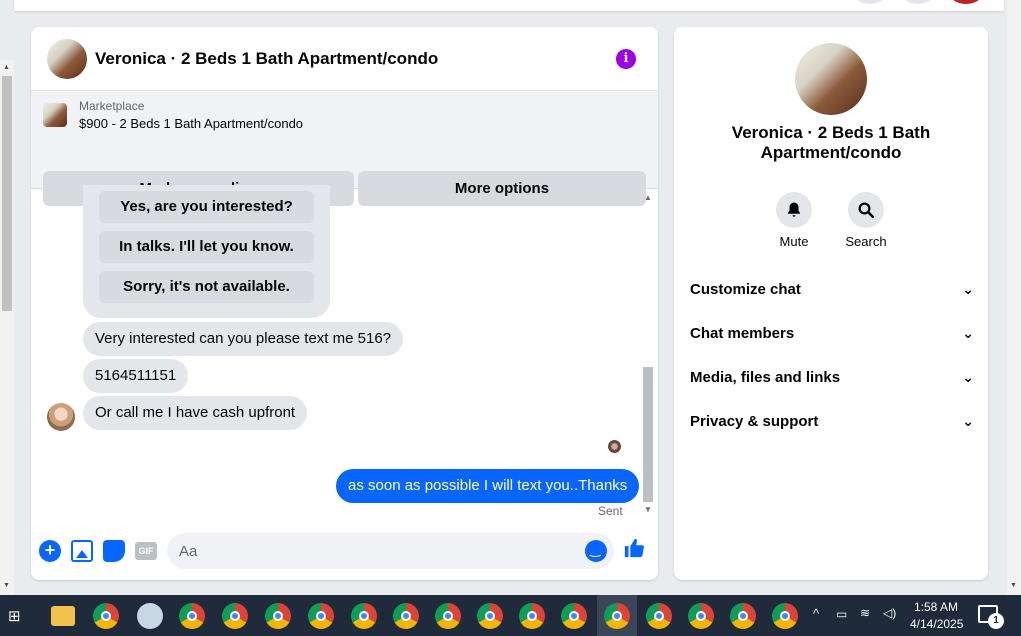 Image resolution: width=1021 pixels, height=636 pixels. I want to click on windows-taskbar: ⊞ ^ ▭ ≋ ◁) 1:58 AM 4/14/2025 1, so click(510, 615).